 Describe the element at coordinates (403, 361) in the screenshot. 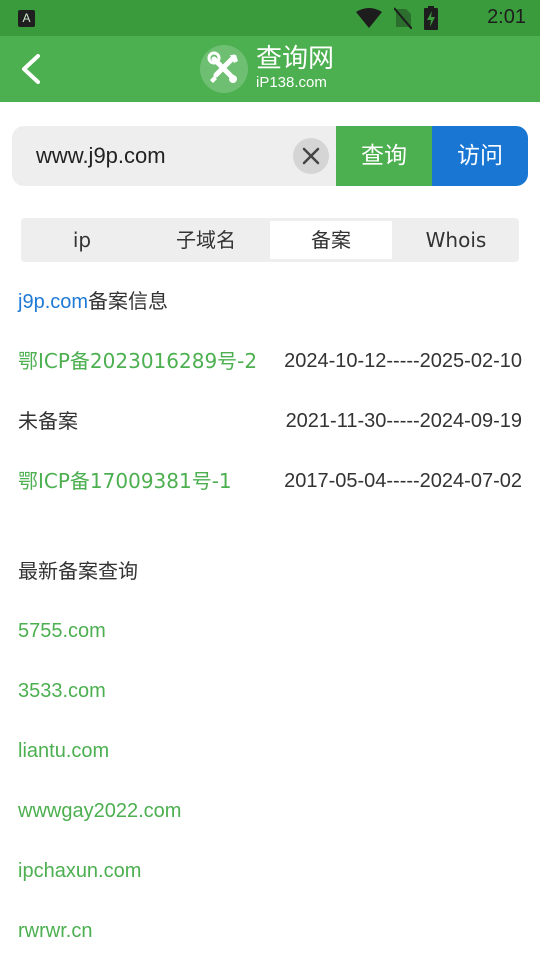

I see `record-dates: 2024-10-12-----2025-02-10` at that location.